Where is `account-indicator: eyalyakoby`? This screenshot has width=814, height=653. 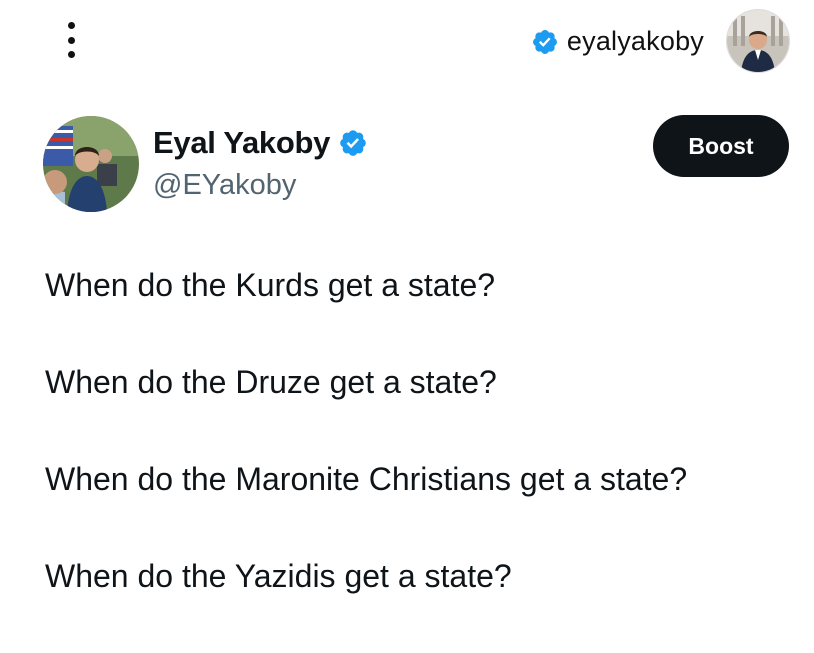
account-indicator: eyalyakoby is located at coordinates (617, 41).